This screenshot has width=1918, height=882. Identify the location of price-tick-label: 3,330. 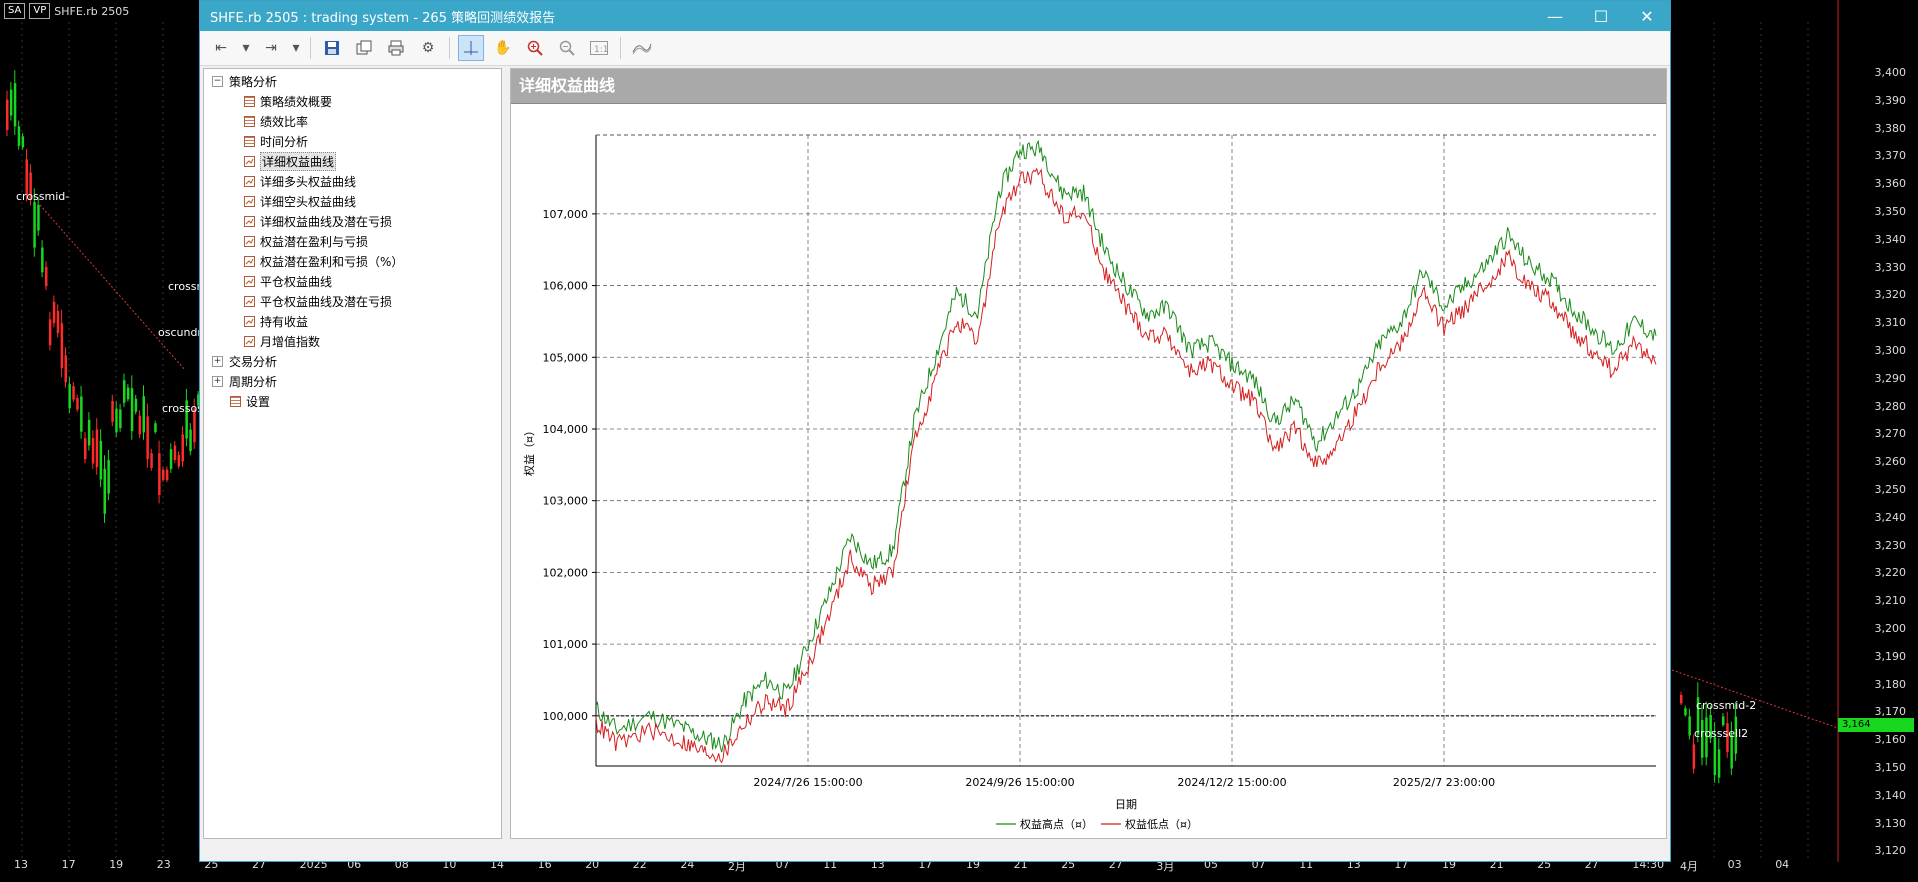
(1890, 267).